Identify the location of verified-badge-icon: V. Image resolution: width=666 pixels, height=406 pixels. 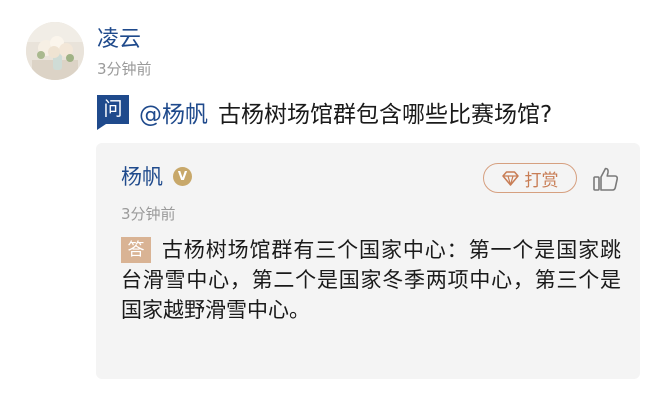
(182, 176).